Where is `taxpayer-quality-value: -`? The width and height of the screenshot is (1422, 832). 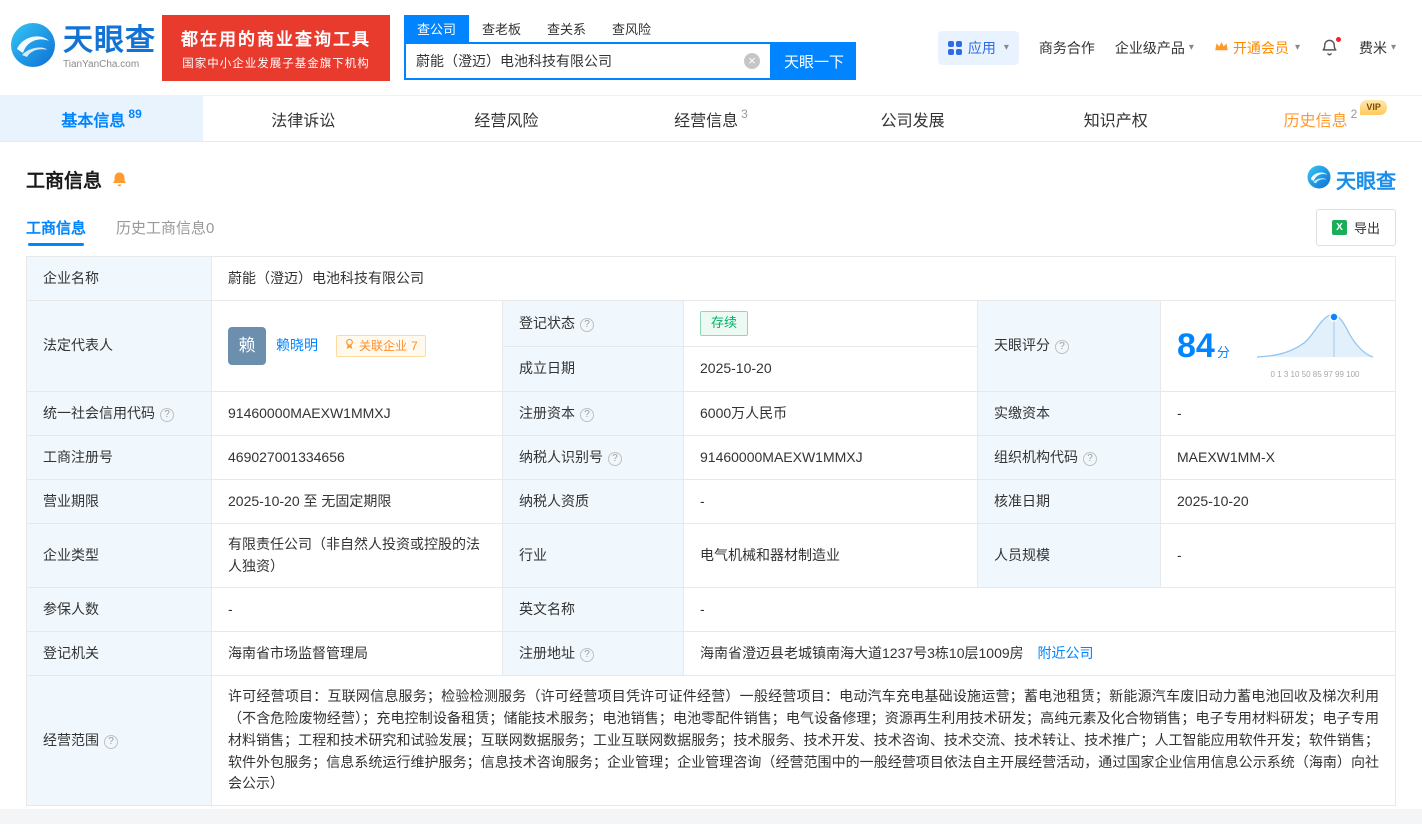 taxpayer-quality-value: - is located at coordinates (830, 502).